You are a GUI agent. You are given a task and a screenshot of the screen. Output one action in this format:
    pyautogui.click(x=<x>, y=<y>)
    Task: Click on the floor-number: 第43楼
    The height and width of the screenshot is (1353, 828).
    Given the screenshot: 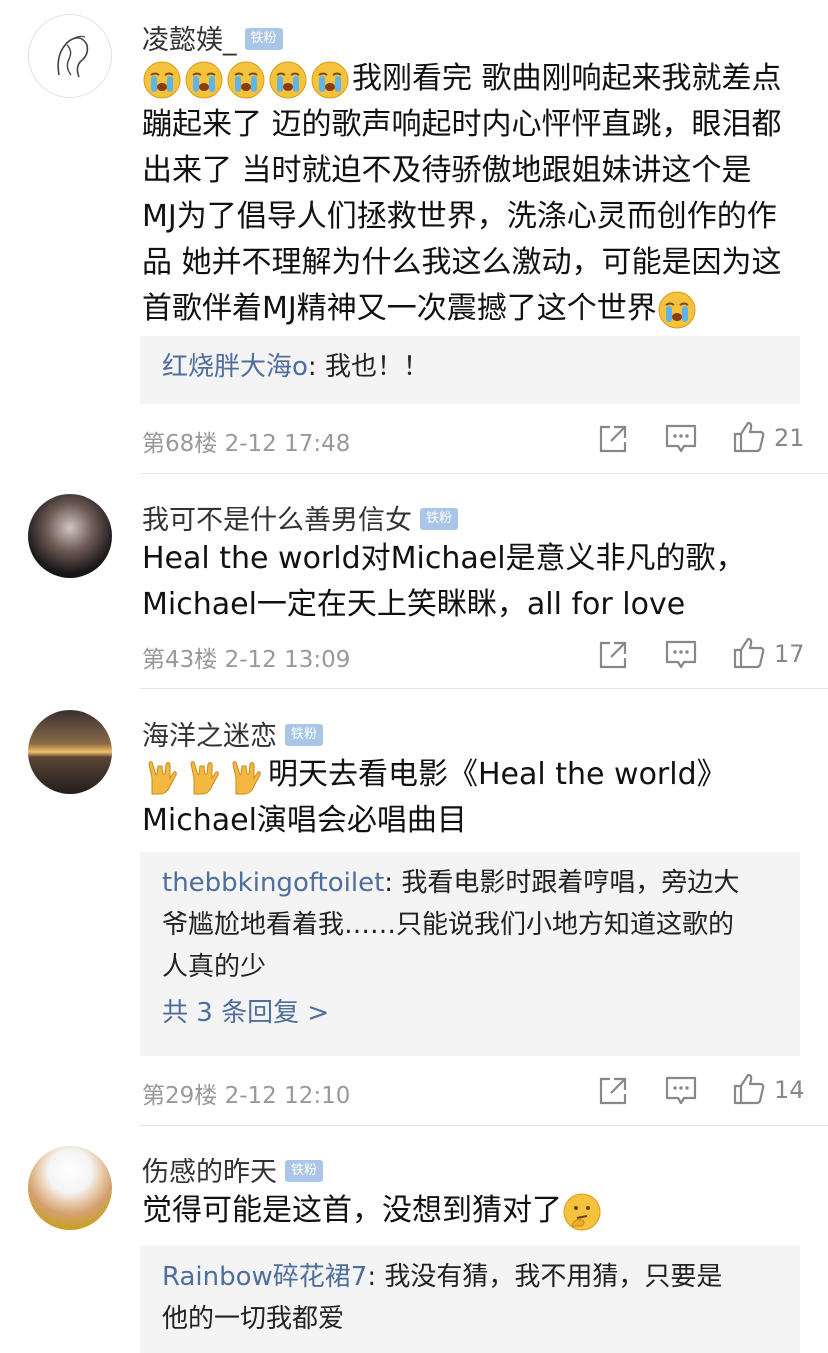 What is the action you would take?
    pyautogui.click(x=180, y=660)
    